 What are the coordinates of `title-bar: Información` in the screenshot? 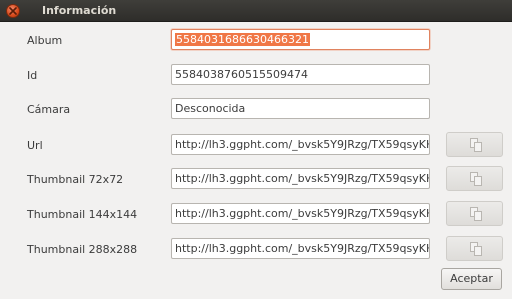 It's located at (256, 11).